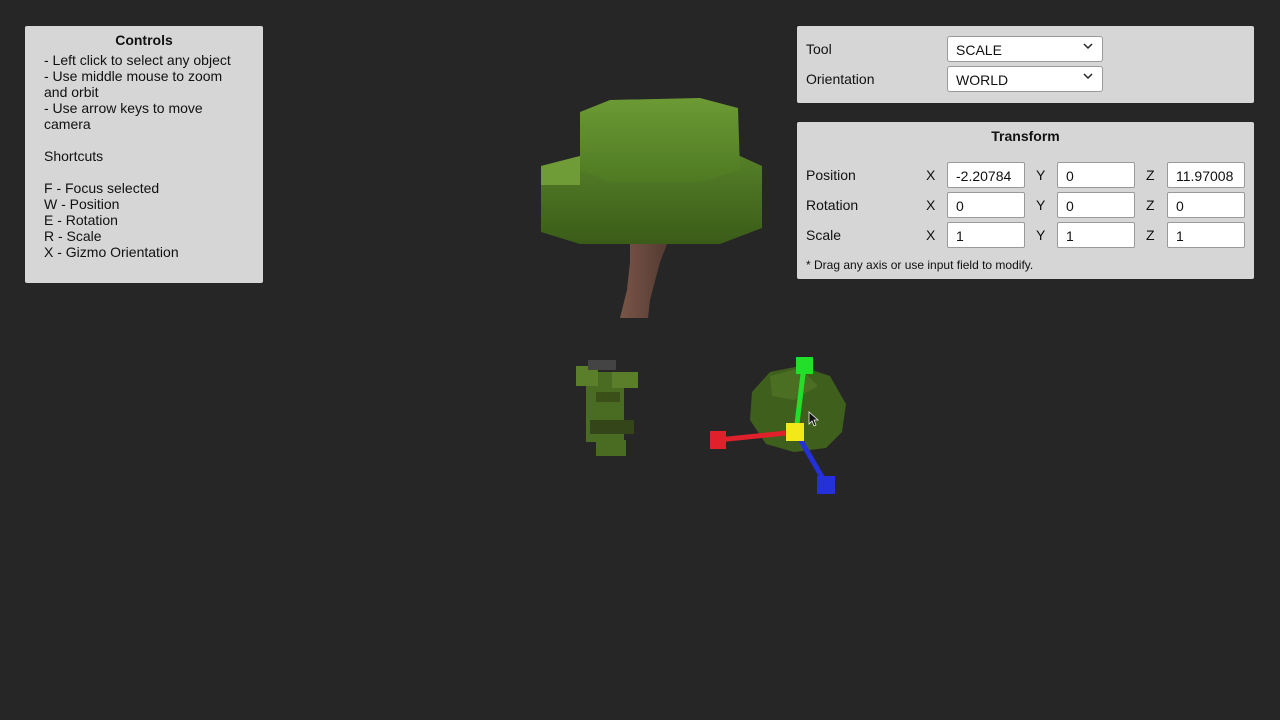 The image size is (1280, 720). Describe the element at coordinates (74, 156) in the screenshot. I see `shortcuts-title: Shortcuts` at that location.